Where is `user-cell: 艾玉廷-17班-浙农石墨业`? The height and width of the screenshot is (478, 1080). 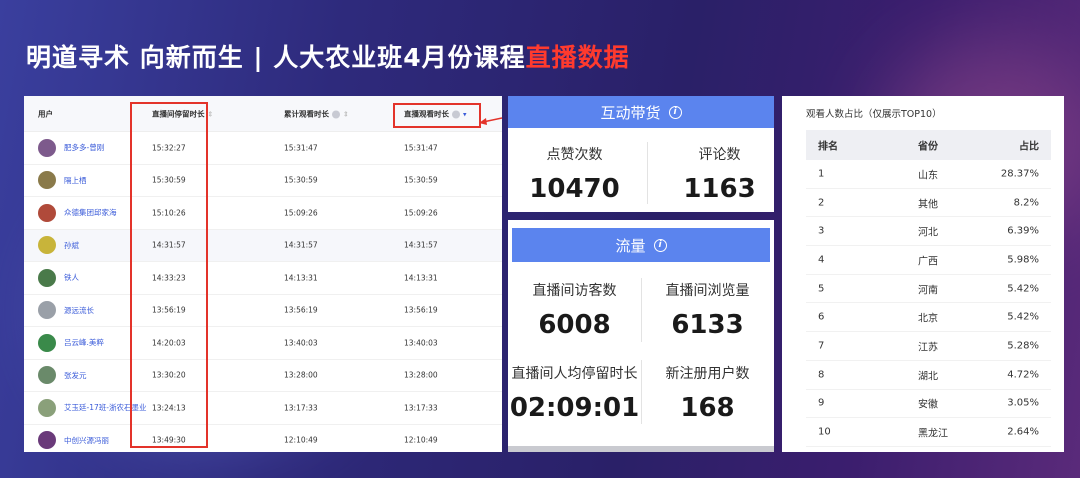 user-cell: 艾玉廷-17班-浙农石墨业 is located at coordinates (92, 407).